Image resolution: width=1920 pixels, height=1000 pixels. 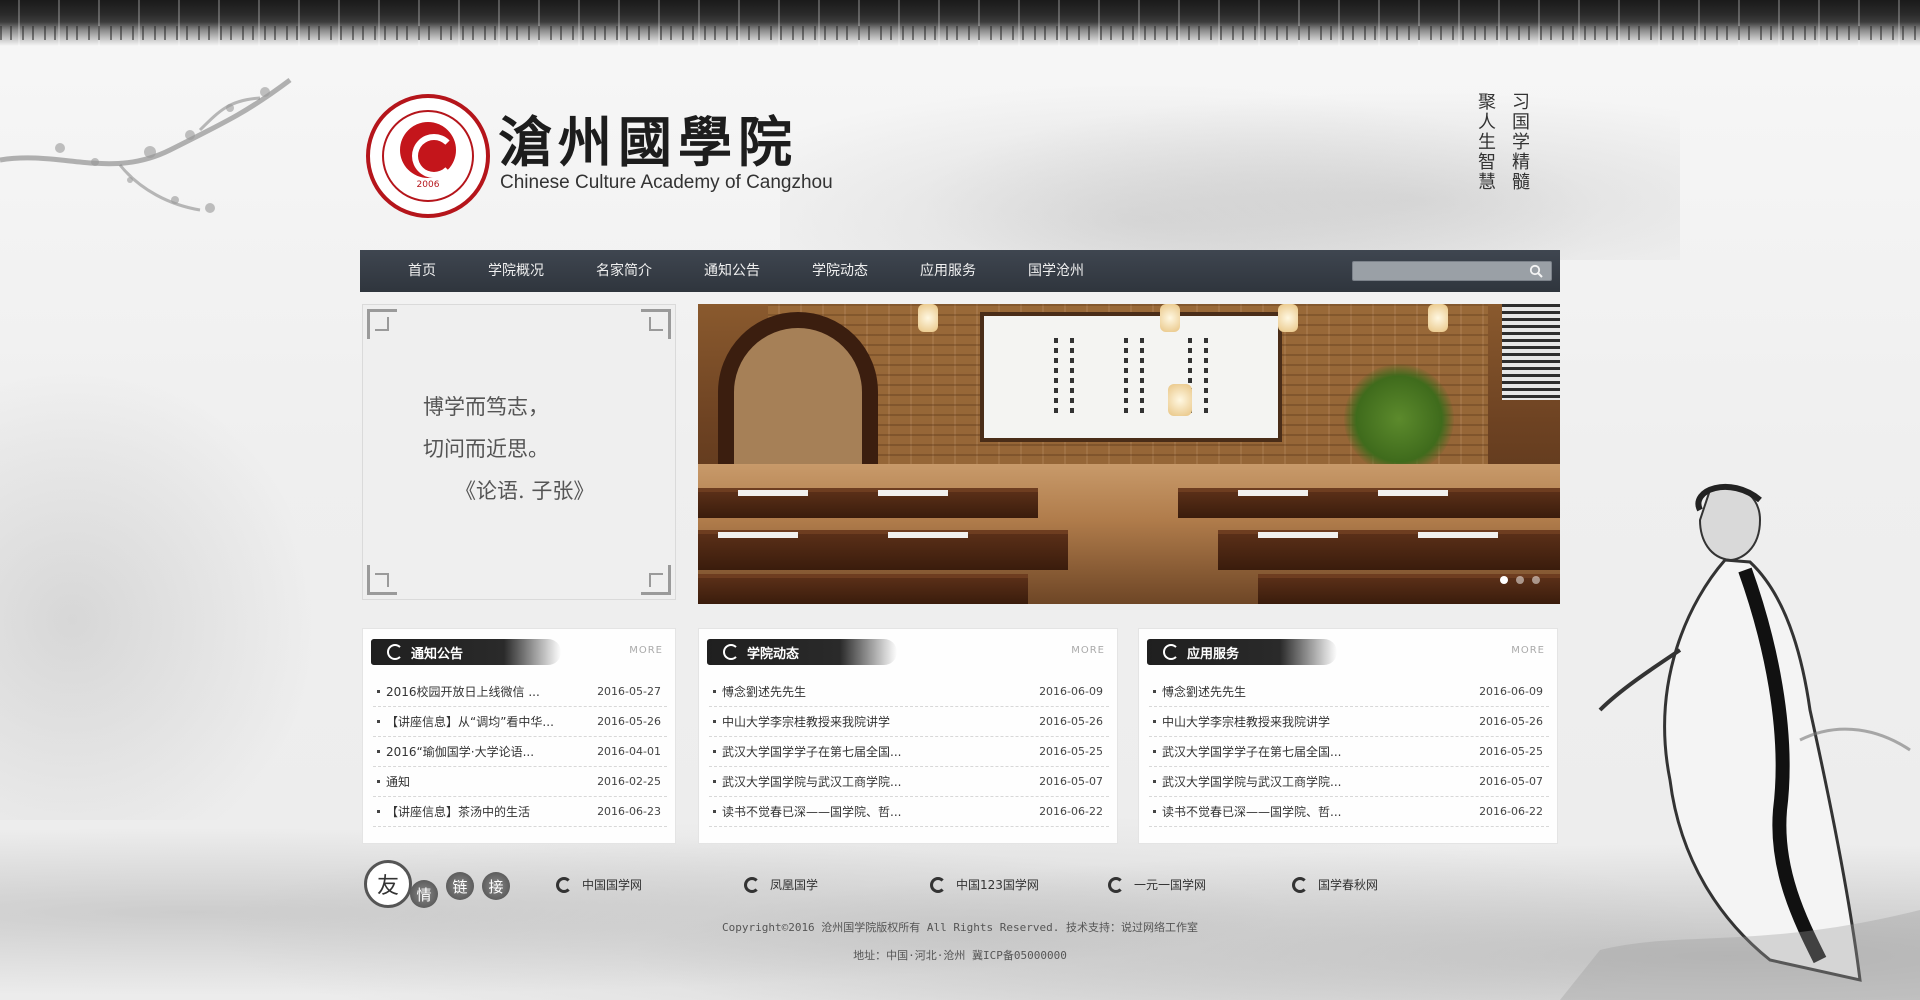 I want to click on panel-title: 应用服务, so click(x=1213, y=654).